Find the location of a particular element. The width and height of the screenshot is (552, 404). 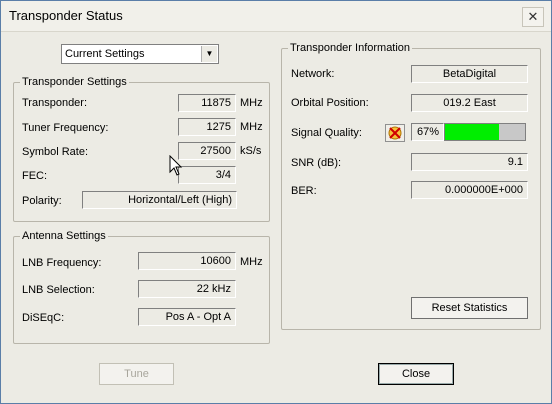

ber-label: BER: is located at coordinates (304, 191).